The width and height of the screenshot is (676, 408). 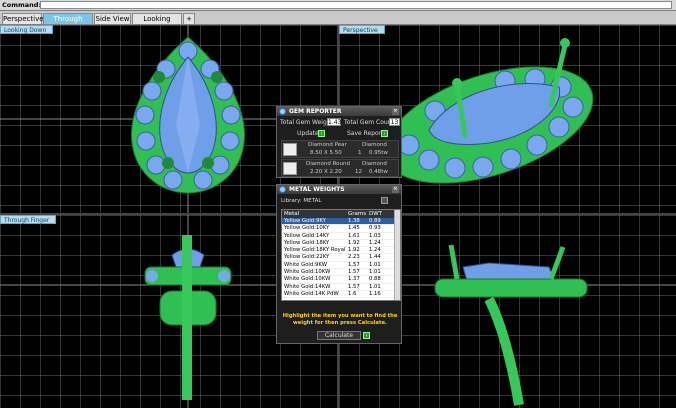 What do you see at coordinates (384, 200) in the screenshot?
I see `library-menu-icon` at bounding box center [384, 200].